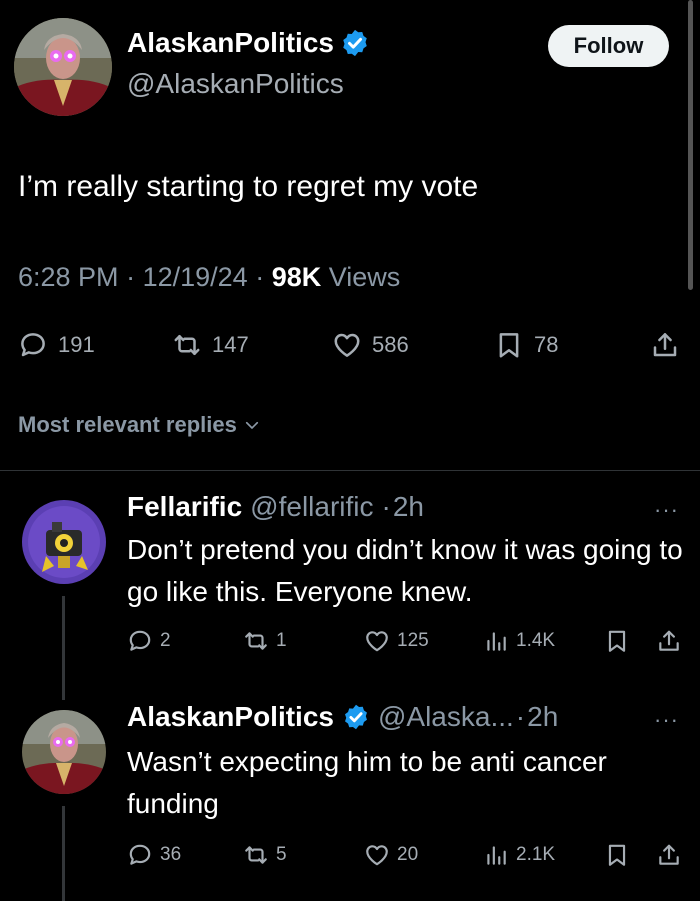 The image size is (700, 901). What do you see at coordinates (536, 854) in the screenshot?
I see `views-count: 2.1K` at bounding box center [536, 854].